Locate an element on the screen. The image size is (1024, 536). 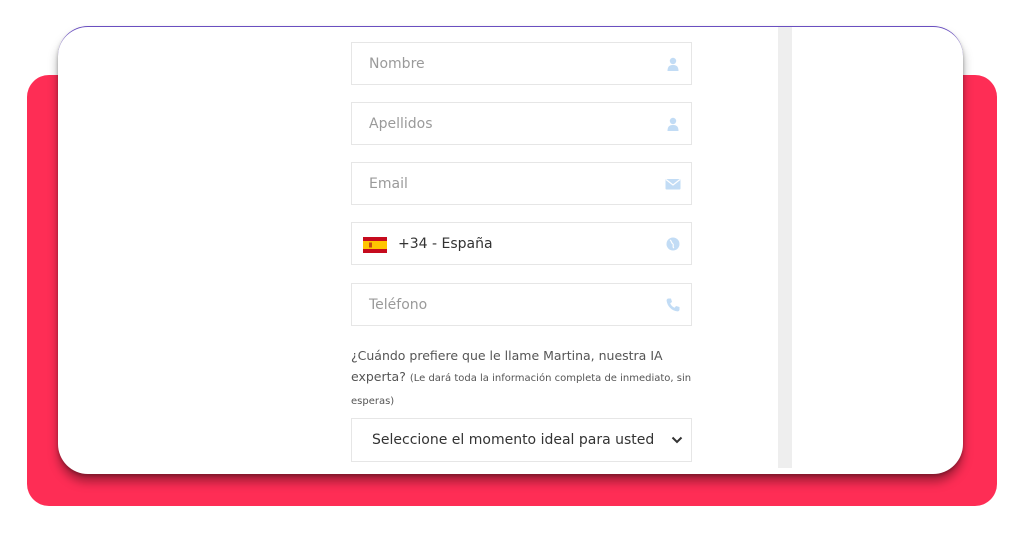
phone-icon is located at coordinates (673, 305).